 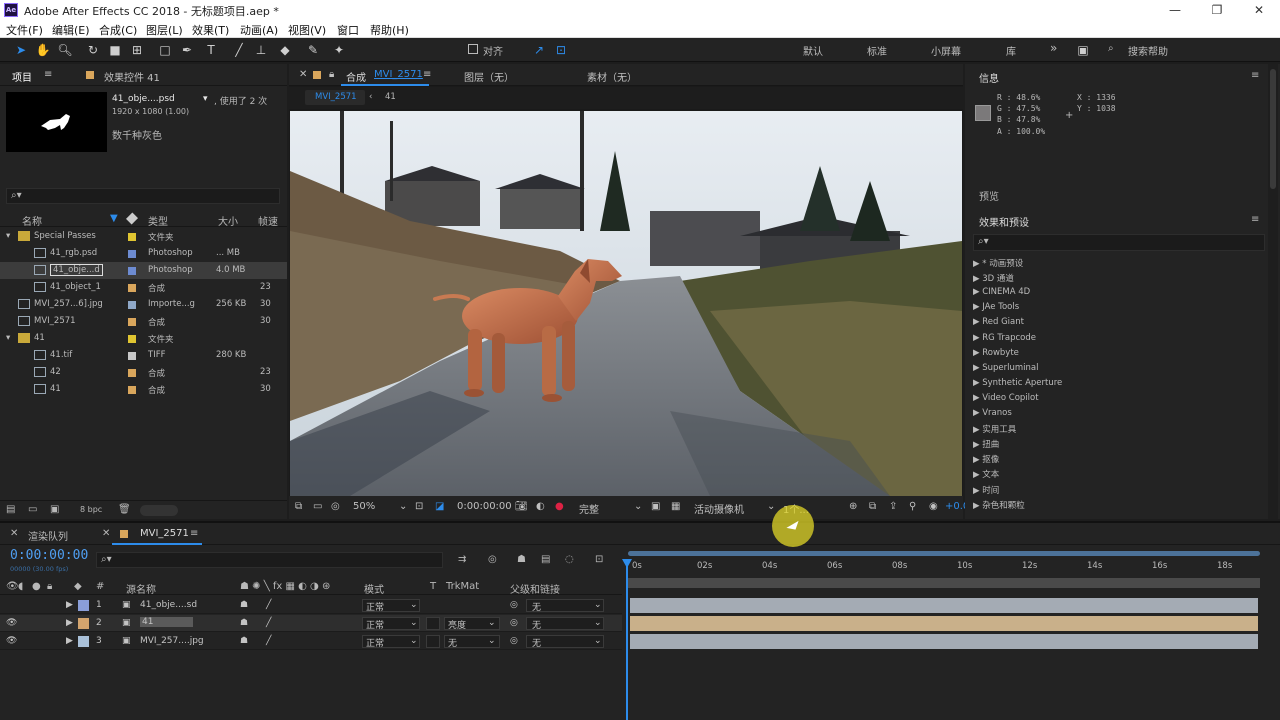 What do you see at coordinates (48, 535) in the screenshot?
I see `tab-render-queue: 渲染队列` at bounding box center [48, 535].